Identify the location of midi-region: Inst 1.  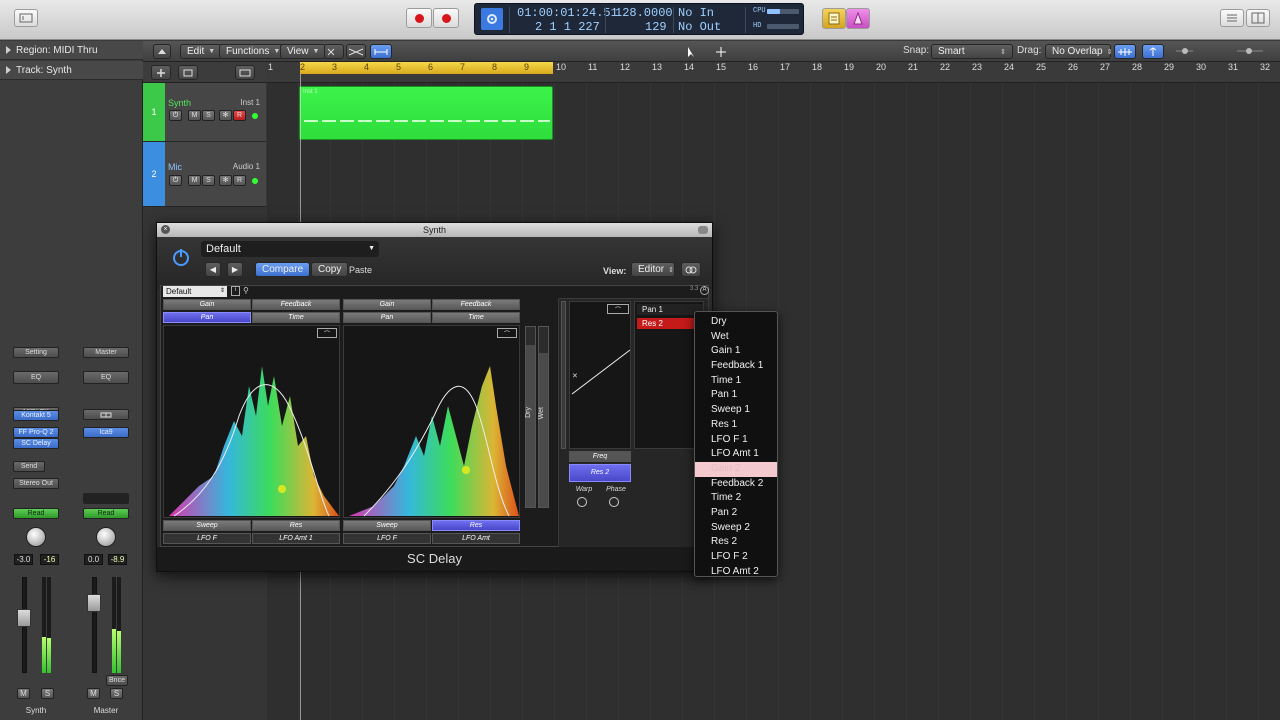
(426, 113).